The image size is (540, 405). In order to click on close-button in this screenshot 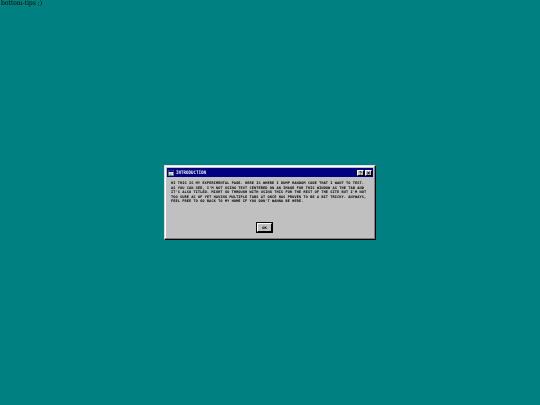, I will do `click(368, 172)`.